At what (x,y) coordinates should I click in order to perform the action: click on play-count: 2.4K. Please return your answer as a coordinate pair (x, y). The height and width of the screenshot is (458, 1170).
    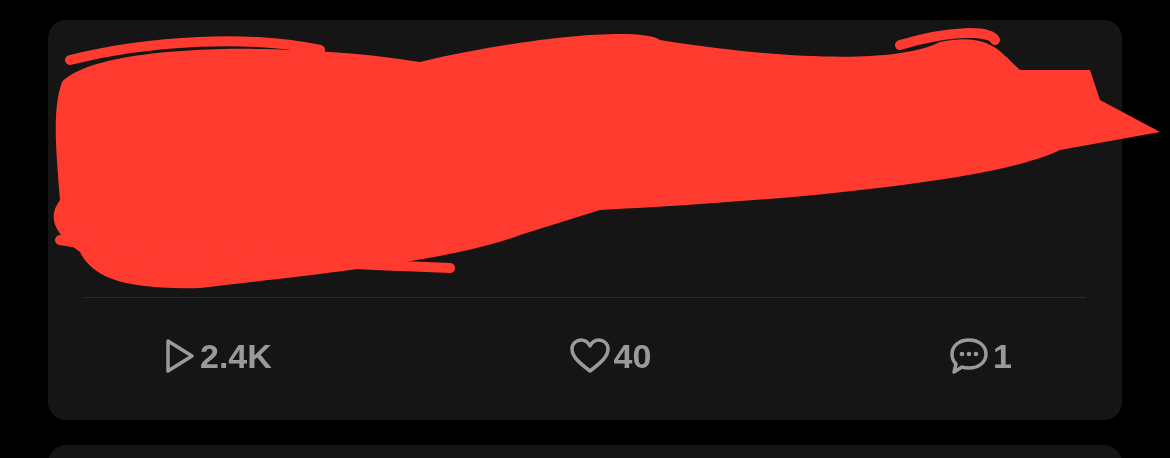
    Looking at the image, I should click on (236, 356).